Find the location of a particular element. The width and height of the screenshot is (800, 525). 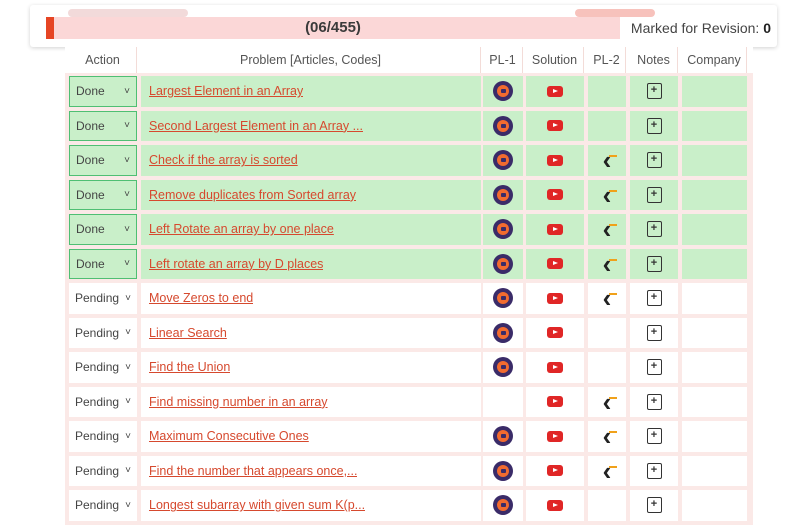

problem-link: Linear Search is located at coordinates (188, 333).